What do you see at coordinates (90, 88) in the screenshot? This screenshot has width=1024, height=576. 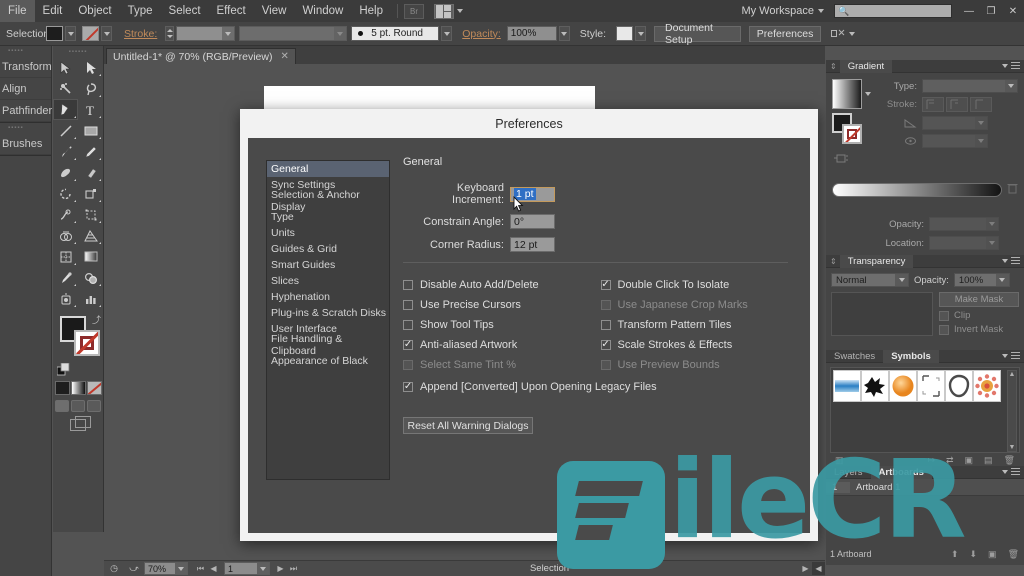 I see `lasso-tool` at bounding box center [90, 88].